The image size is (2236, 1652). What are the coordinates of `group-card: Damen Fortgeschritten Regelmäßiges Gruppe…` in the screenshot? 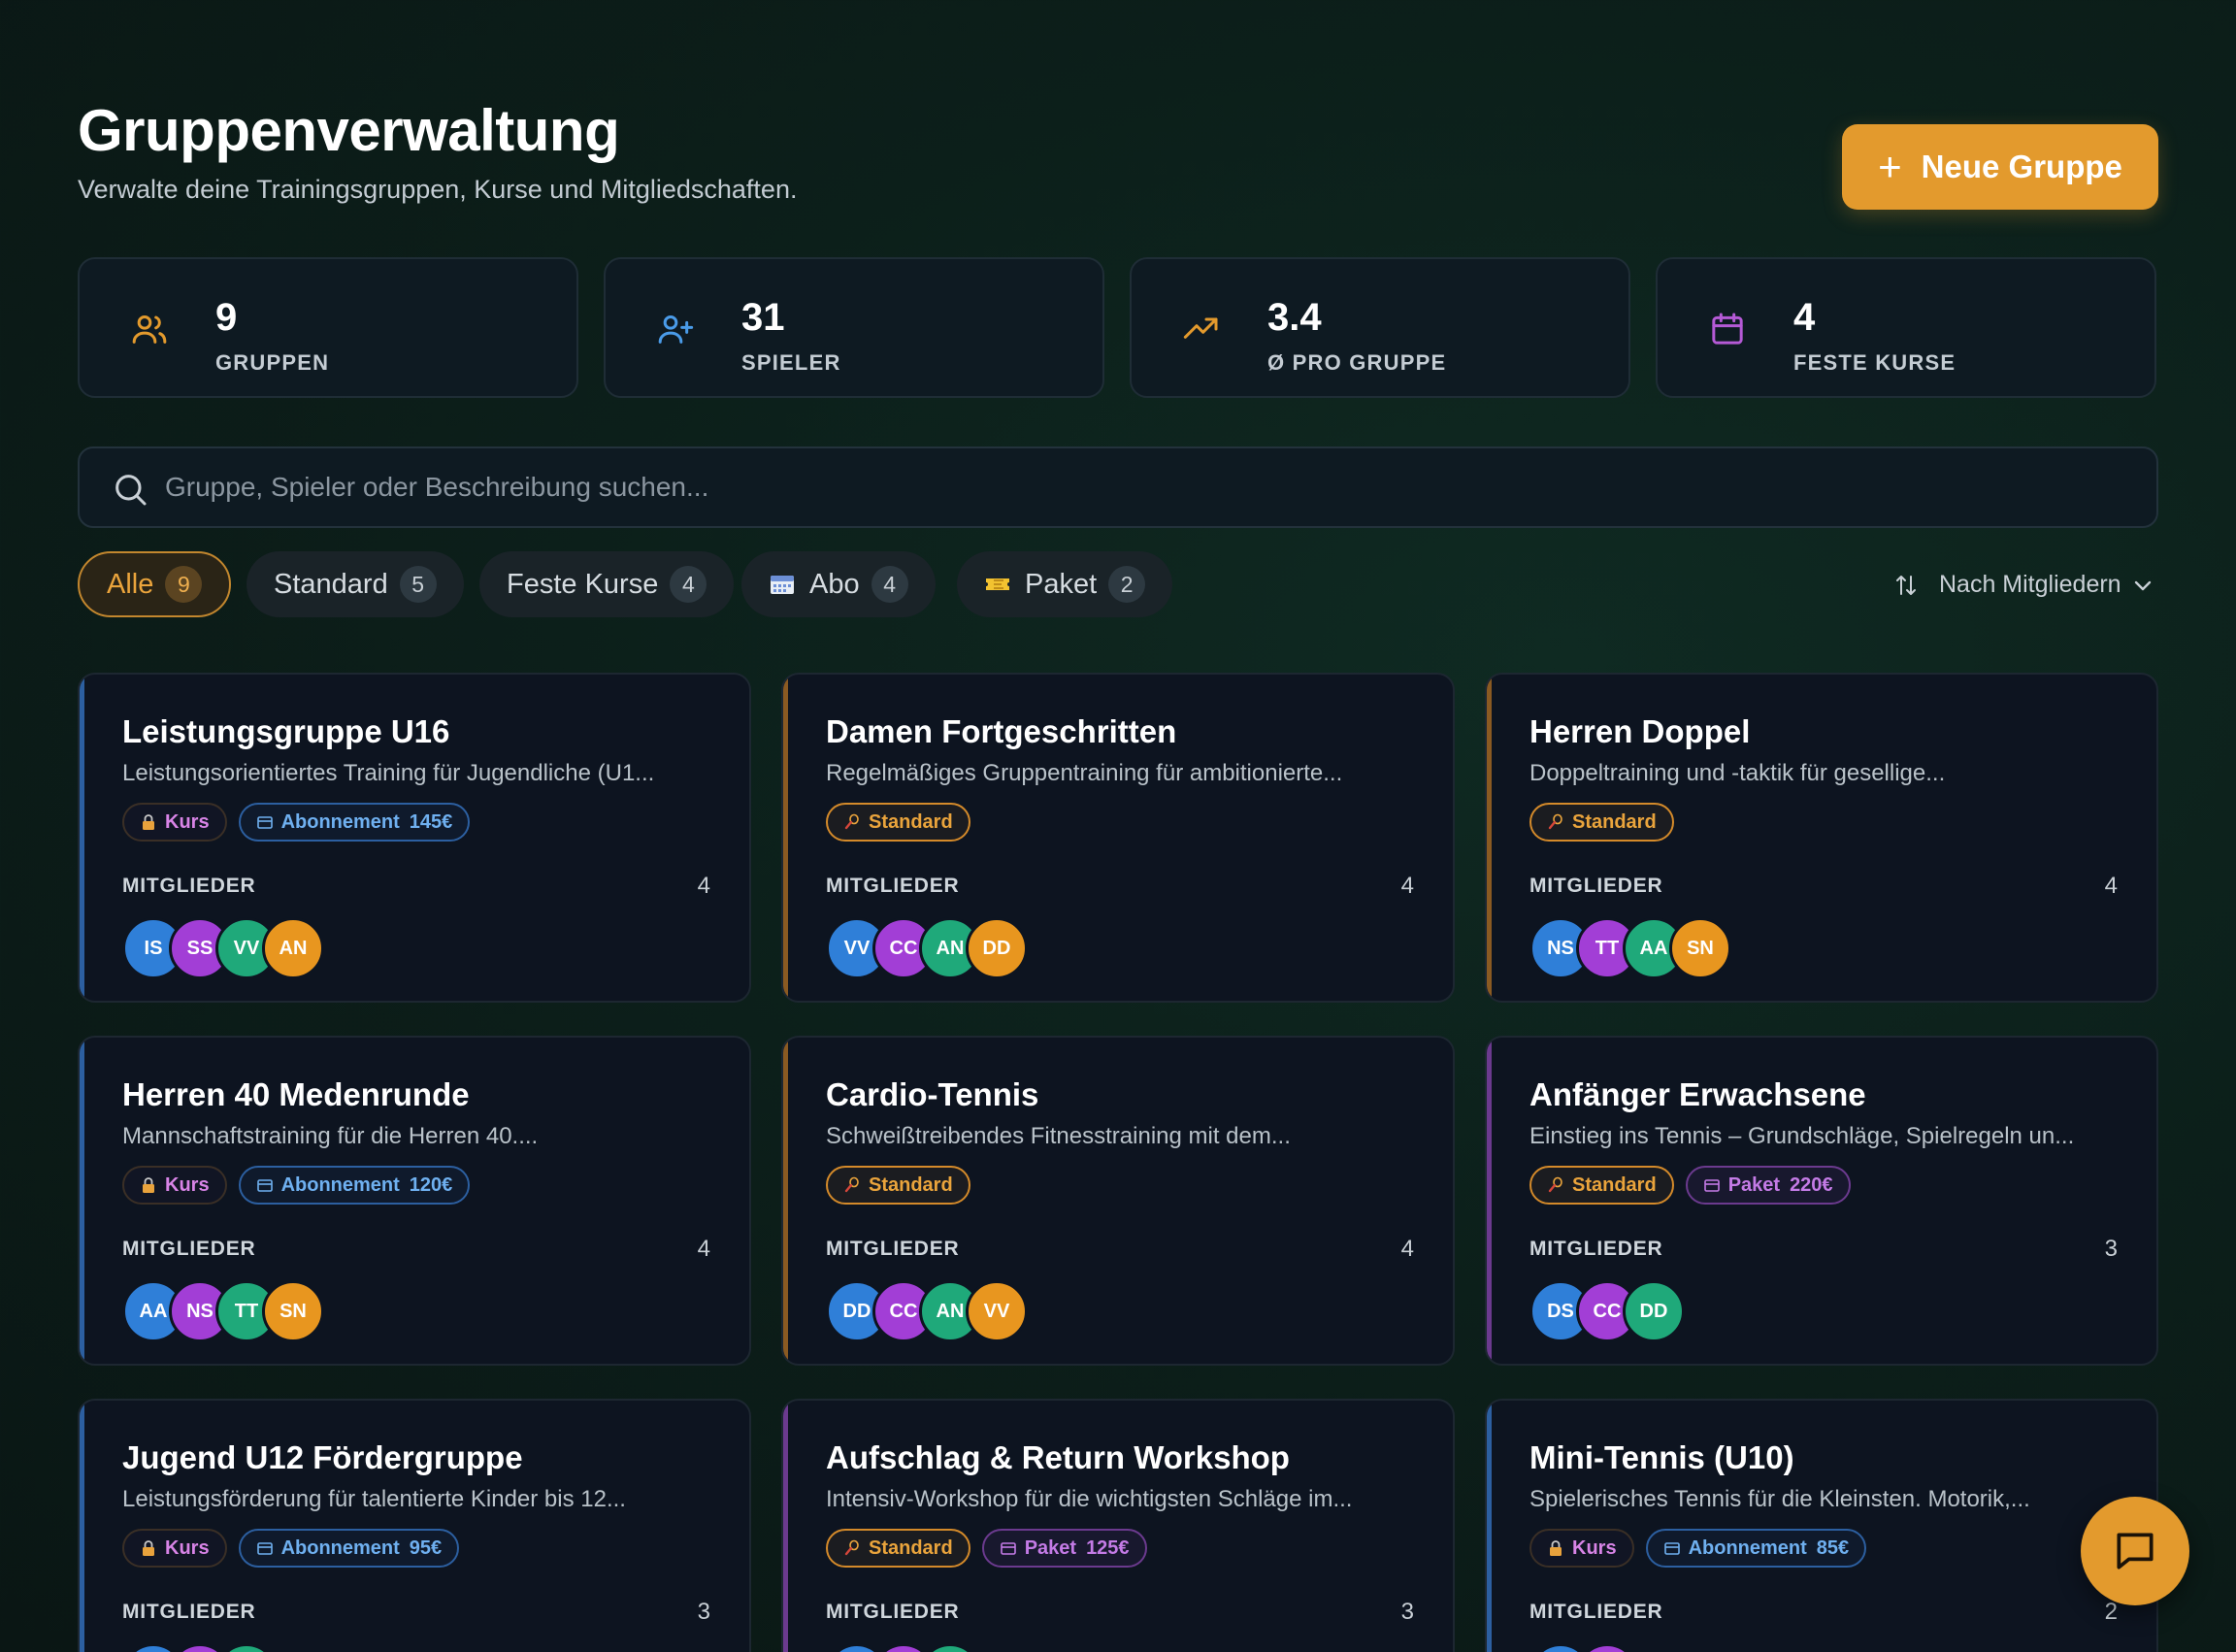 It's located at (1118, 838).